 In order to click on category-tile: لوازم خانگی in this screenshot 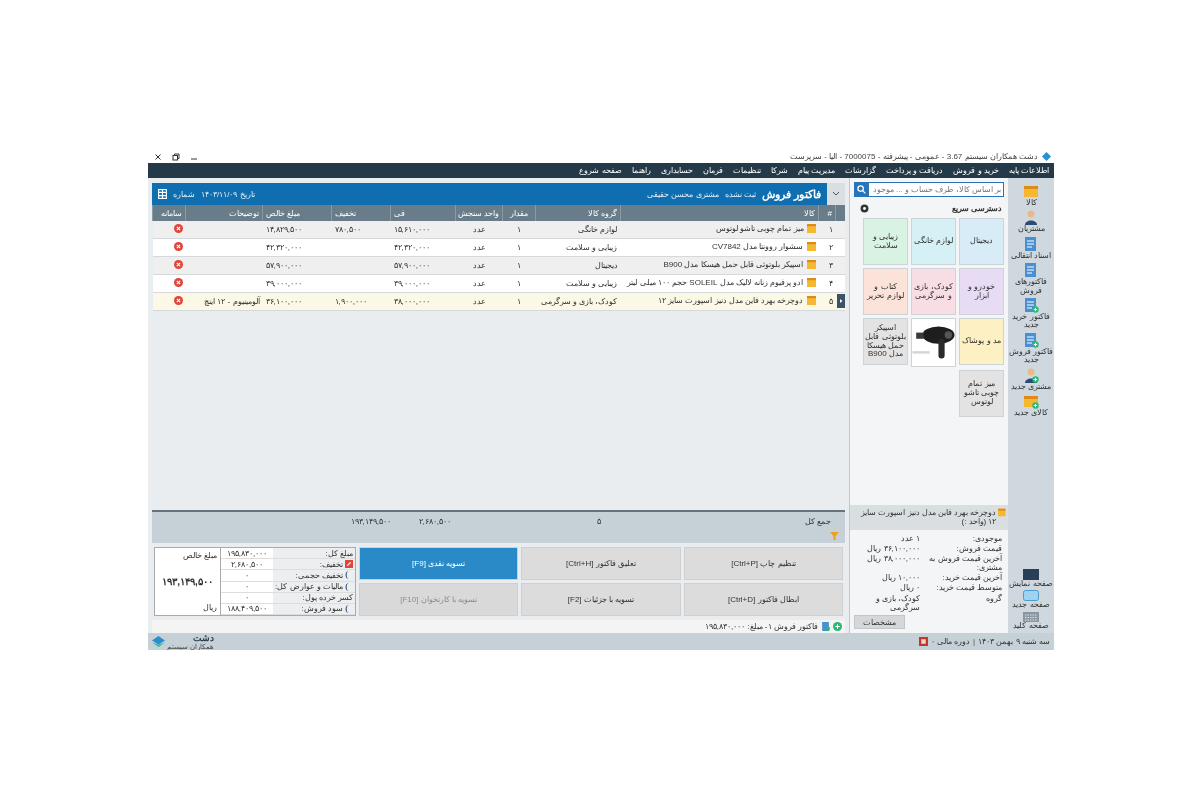, I will do `click(933, 241)`.